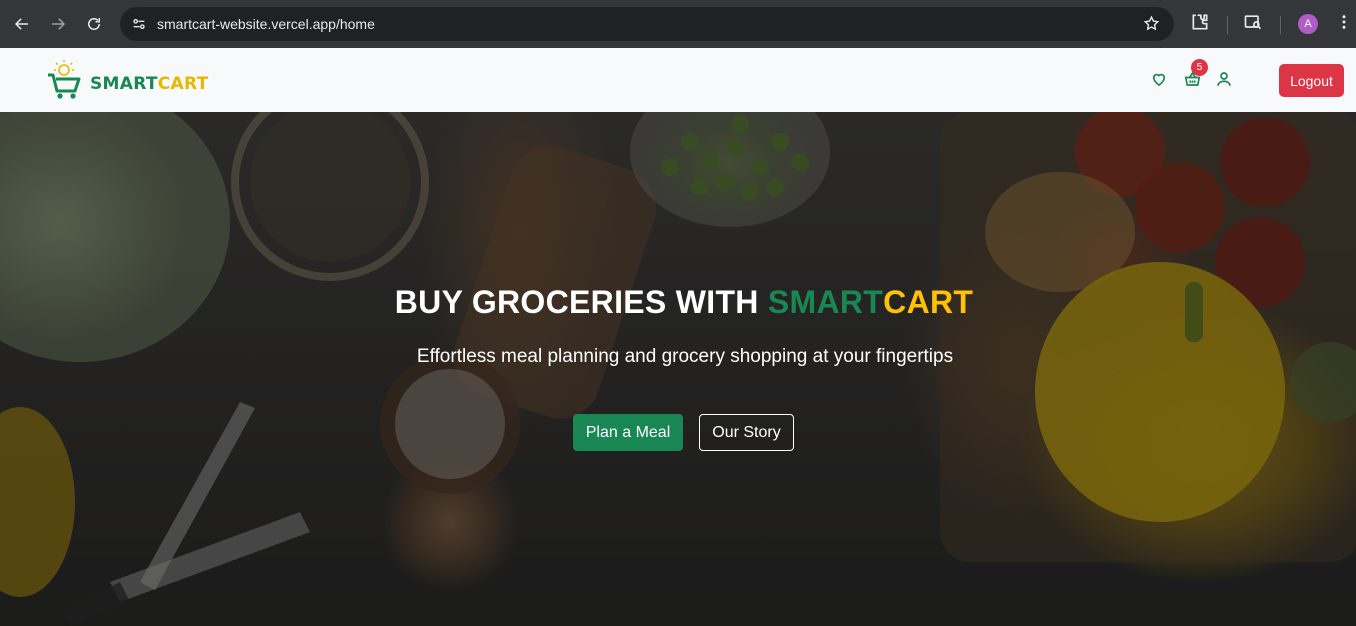  What do you see at coordinates (628, 432) in the screenshot?
I see `plan-a-meal-button: Plan a Meal` at bounding box center [628, 432].